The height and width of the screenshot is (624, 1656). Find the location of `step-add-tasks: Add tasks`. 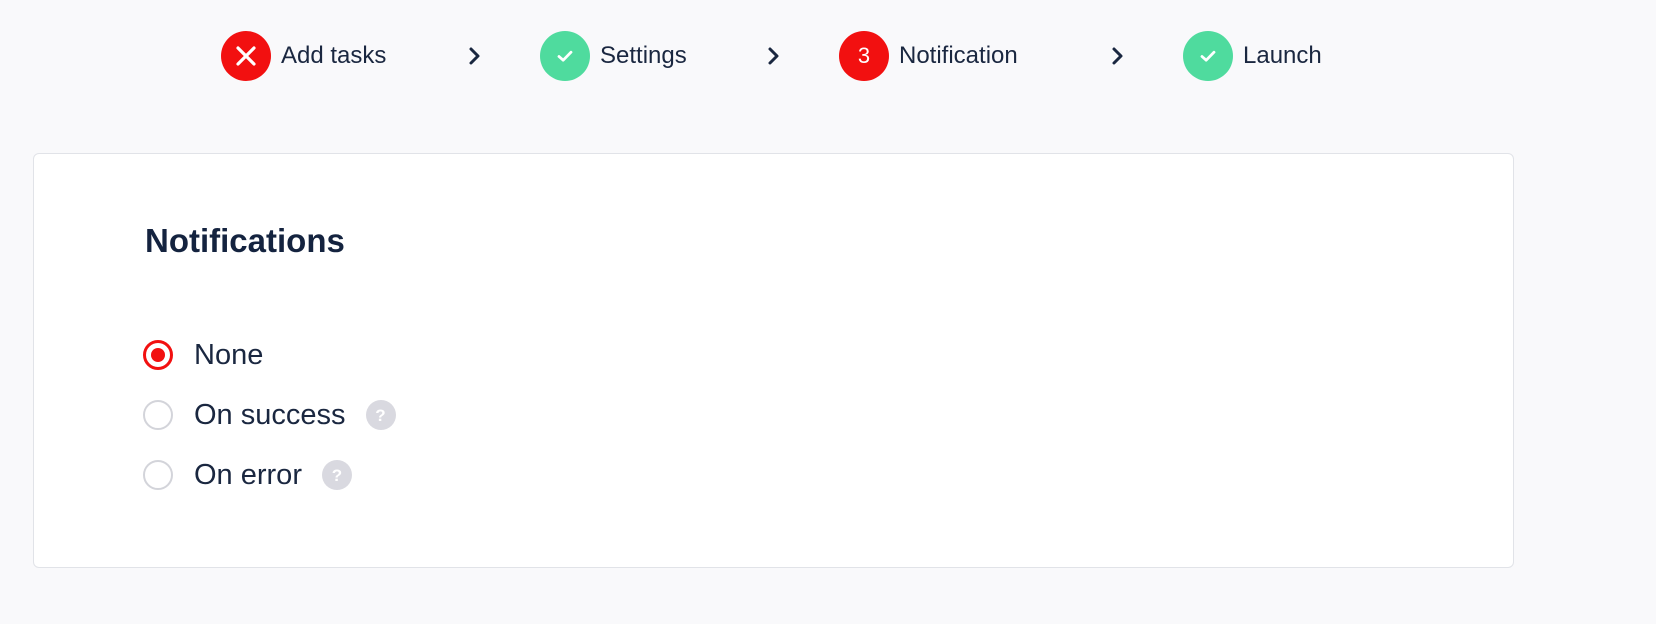

step-add-tasks: Add tasks is located at coordinates (303, 56).